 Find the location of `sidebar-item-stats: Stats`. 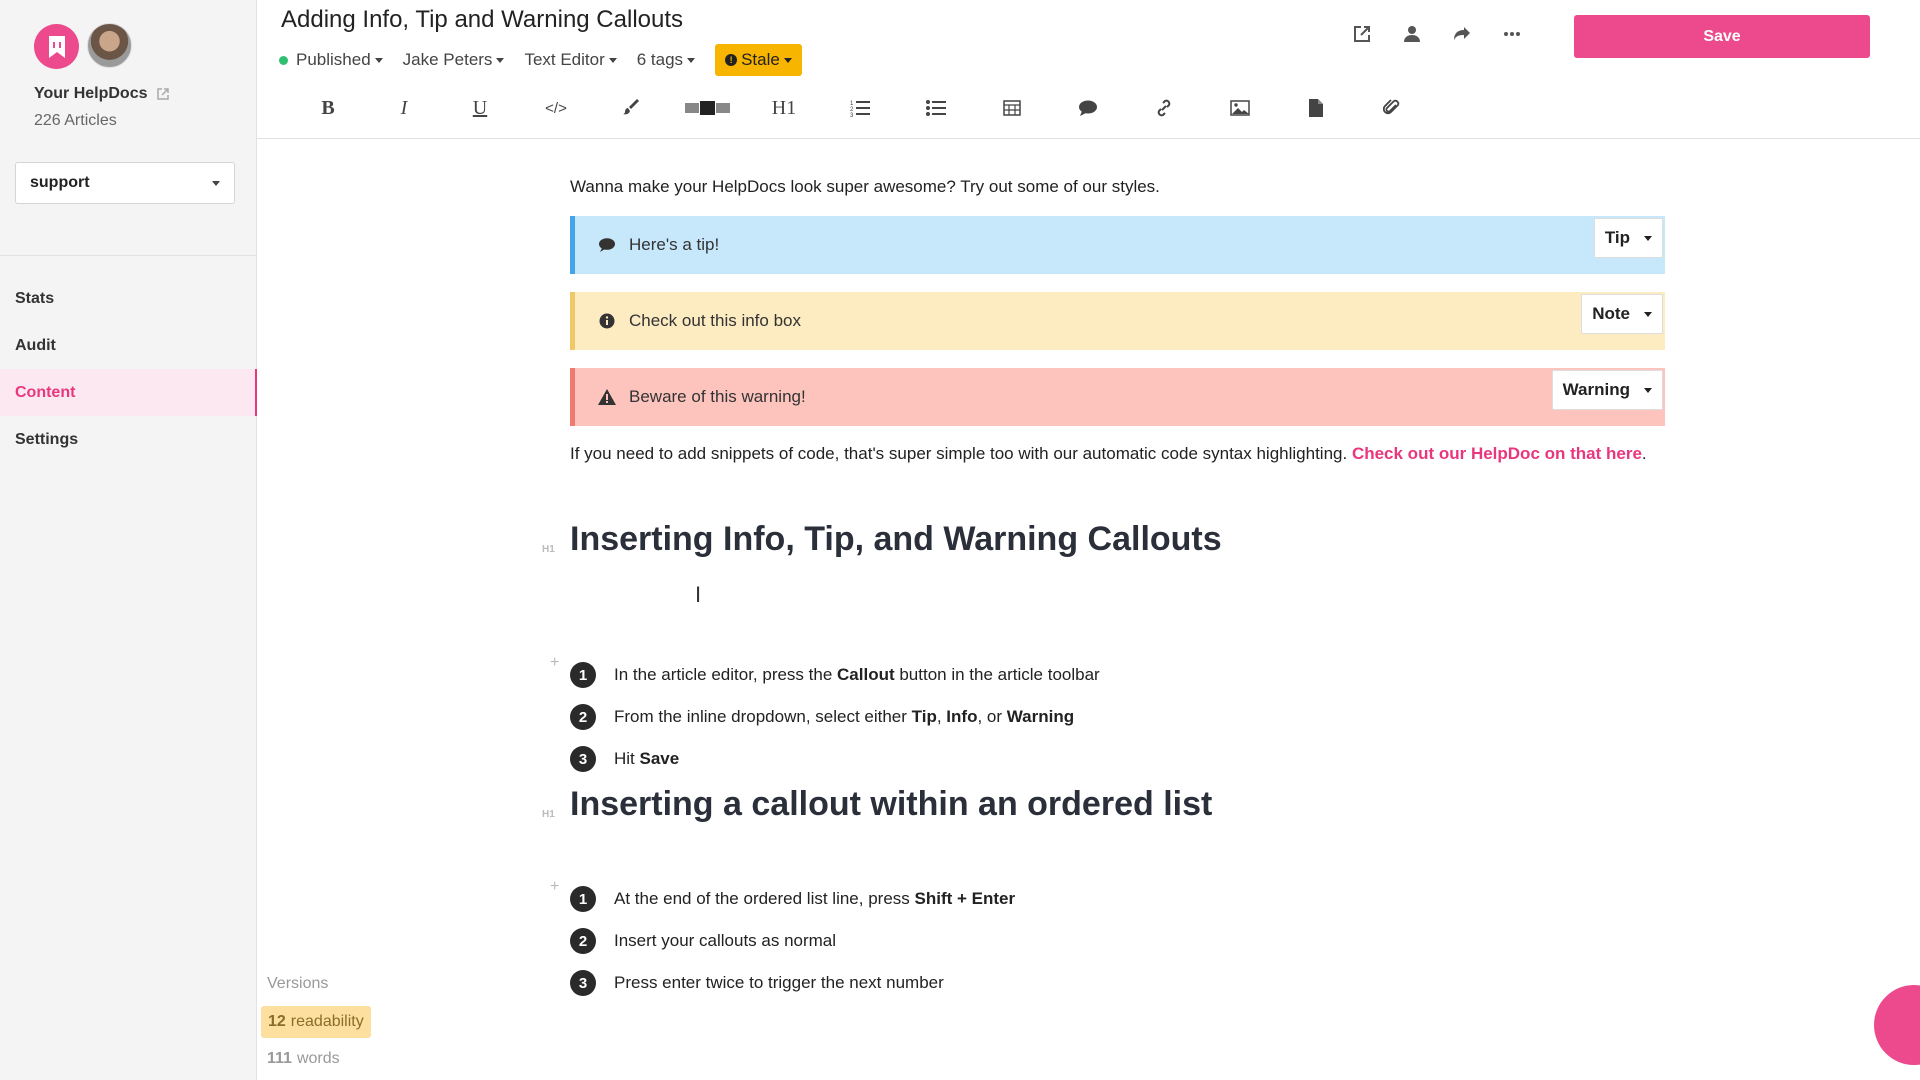

sidebar-item-stats: Stats is located at coordinates (128, 298).